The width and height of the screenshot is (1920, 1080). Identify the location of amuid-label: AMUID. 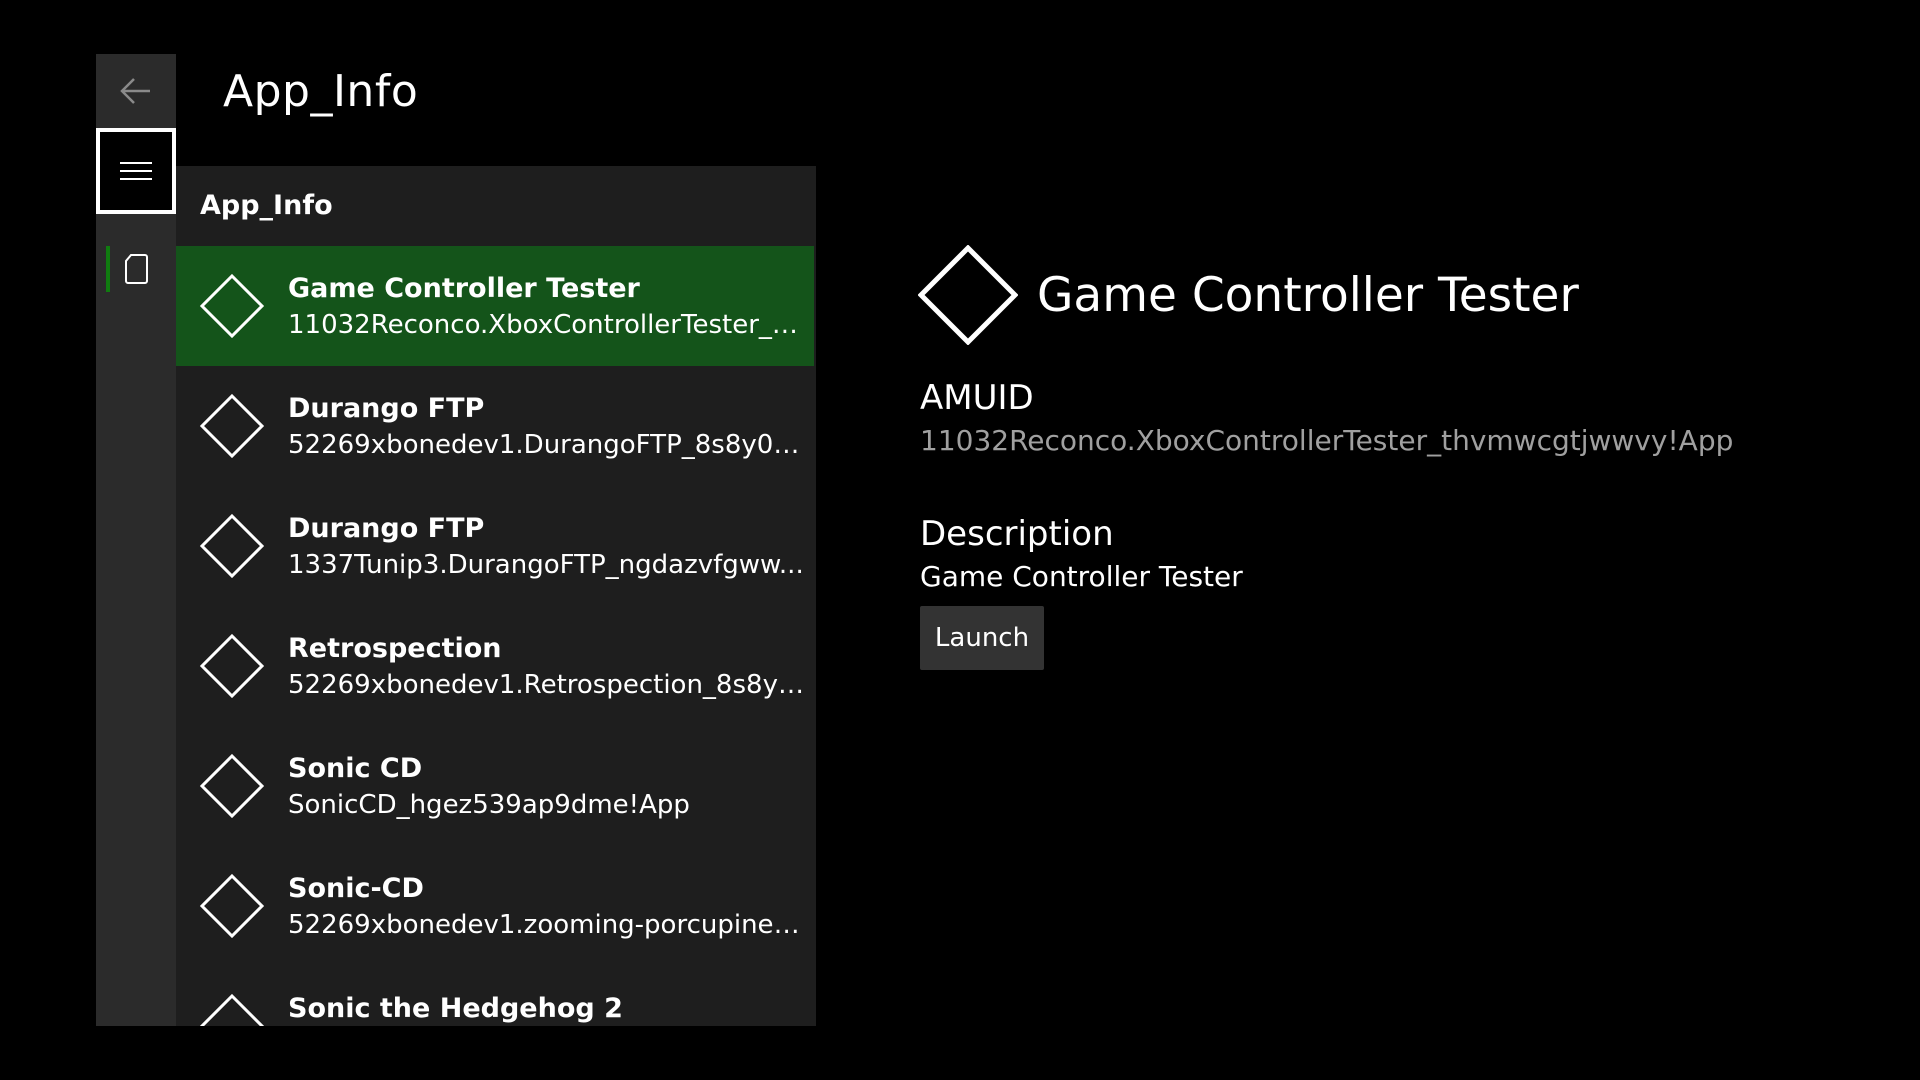
(977, 398).